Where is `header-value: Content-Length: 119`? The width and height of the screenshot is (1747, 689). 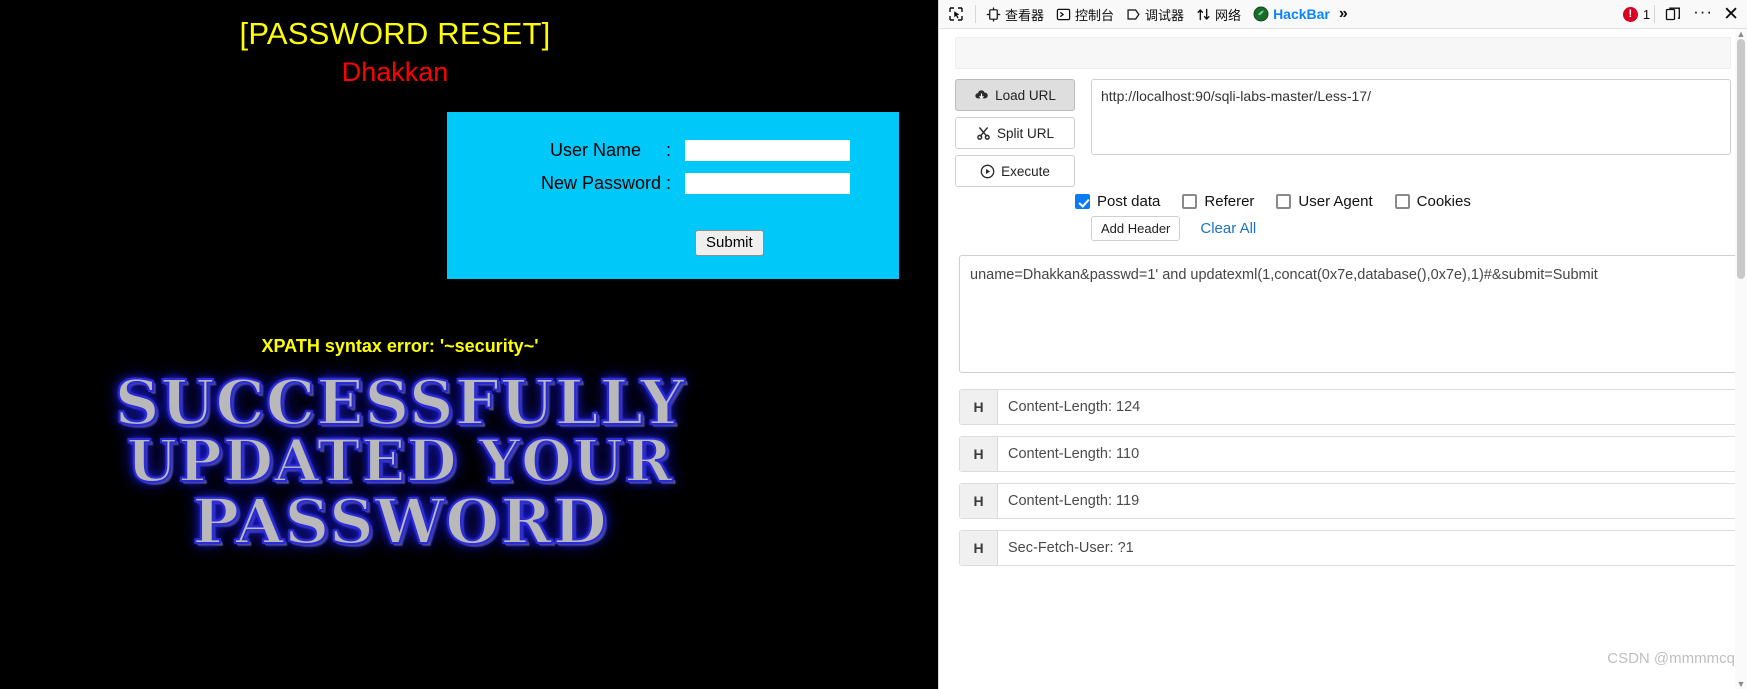
header-value: Content-Length: 119 is located at coordinates (1368, 501).